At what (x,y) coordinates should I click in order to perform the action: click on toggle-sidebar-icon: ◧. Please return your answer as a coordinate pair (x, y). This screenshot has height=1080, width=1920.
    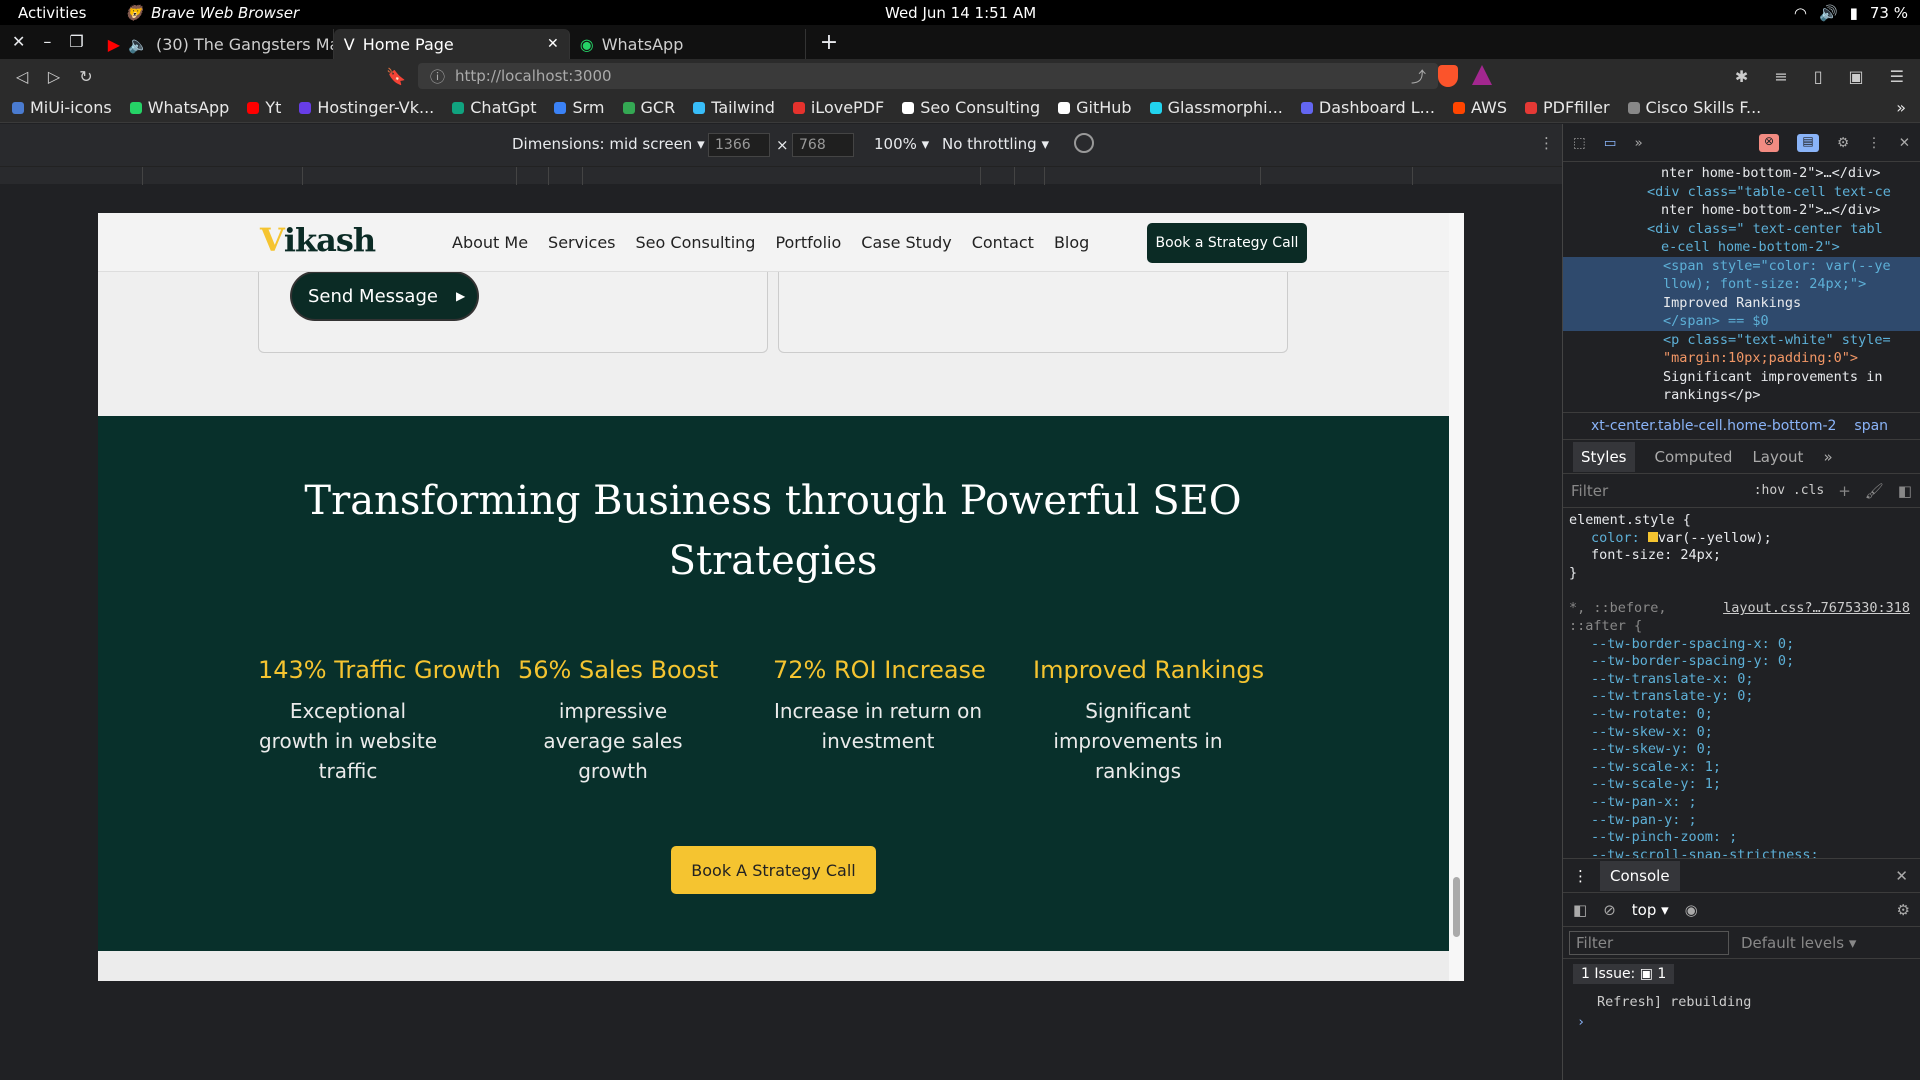
    Looking at the image, I should click on (1905, 491).